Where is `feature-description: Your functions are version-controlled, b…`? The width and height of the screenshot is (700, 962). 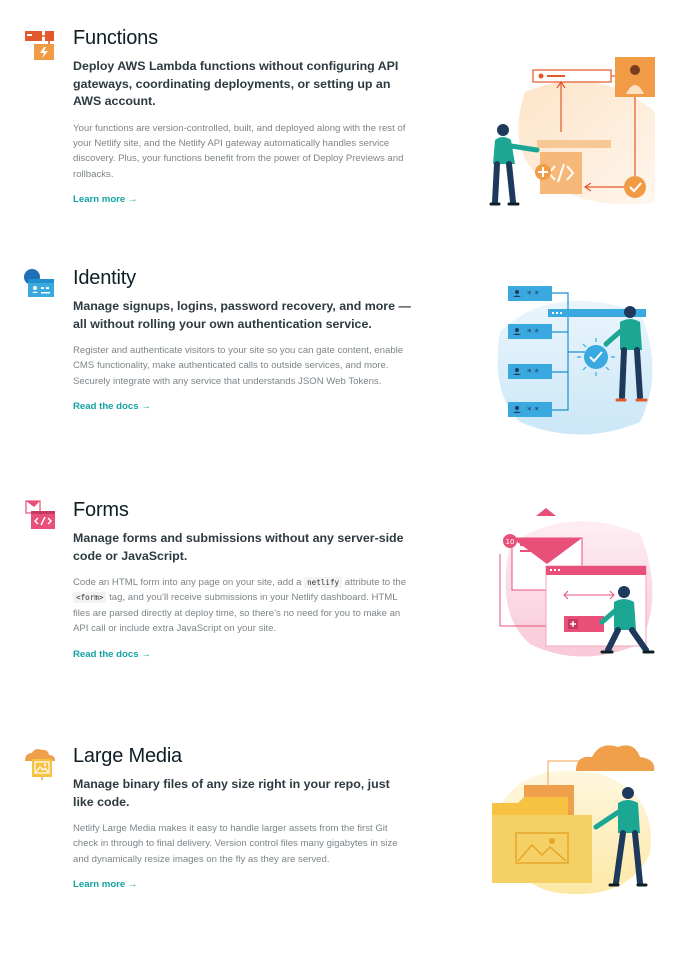 feature-description: Your functions are version-controlled, b… is located at coordinates (239, 151).